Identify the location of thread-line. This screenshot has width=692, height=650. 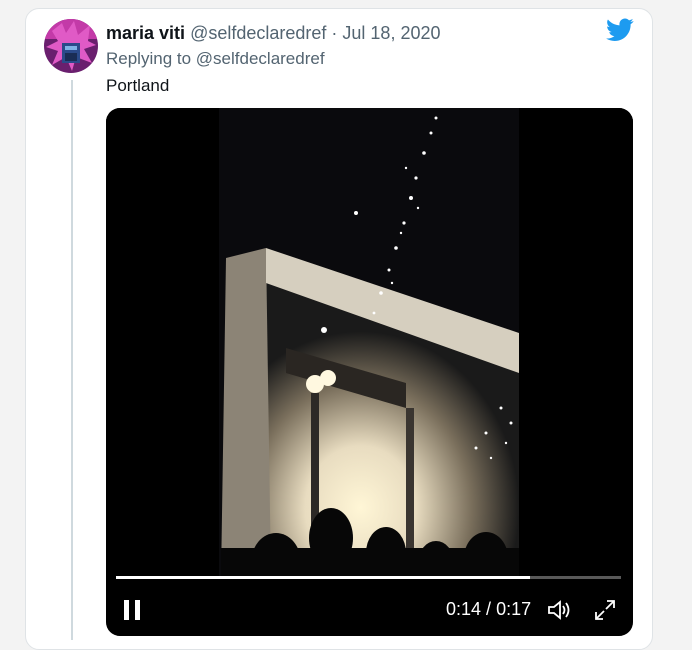
(72, 360).